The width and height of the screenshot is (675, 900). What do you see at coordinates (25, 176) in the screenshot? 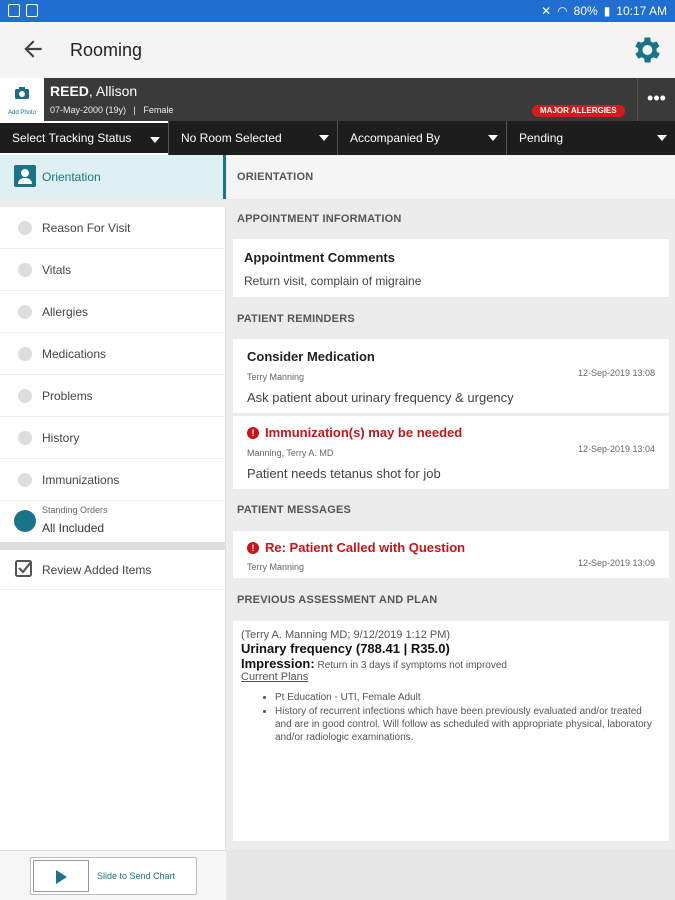
I see `person-icon` at bounding box center [25, 176].